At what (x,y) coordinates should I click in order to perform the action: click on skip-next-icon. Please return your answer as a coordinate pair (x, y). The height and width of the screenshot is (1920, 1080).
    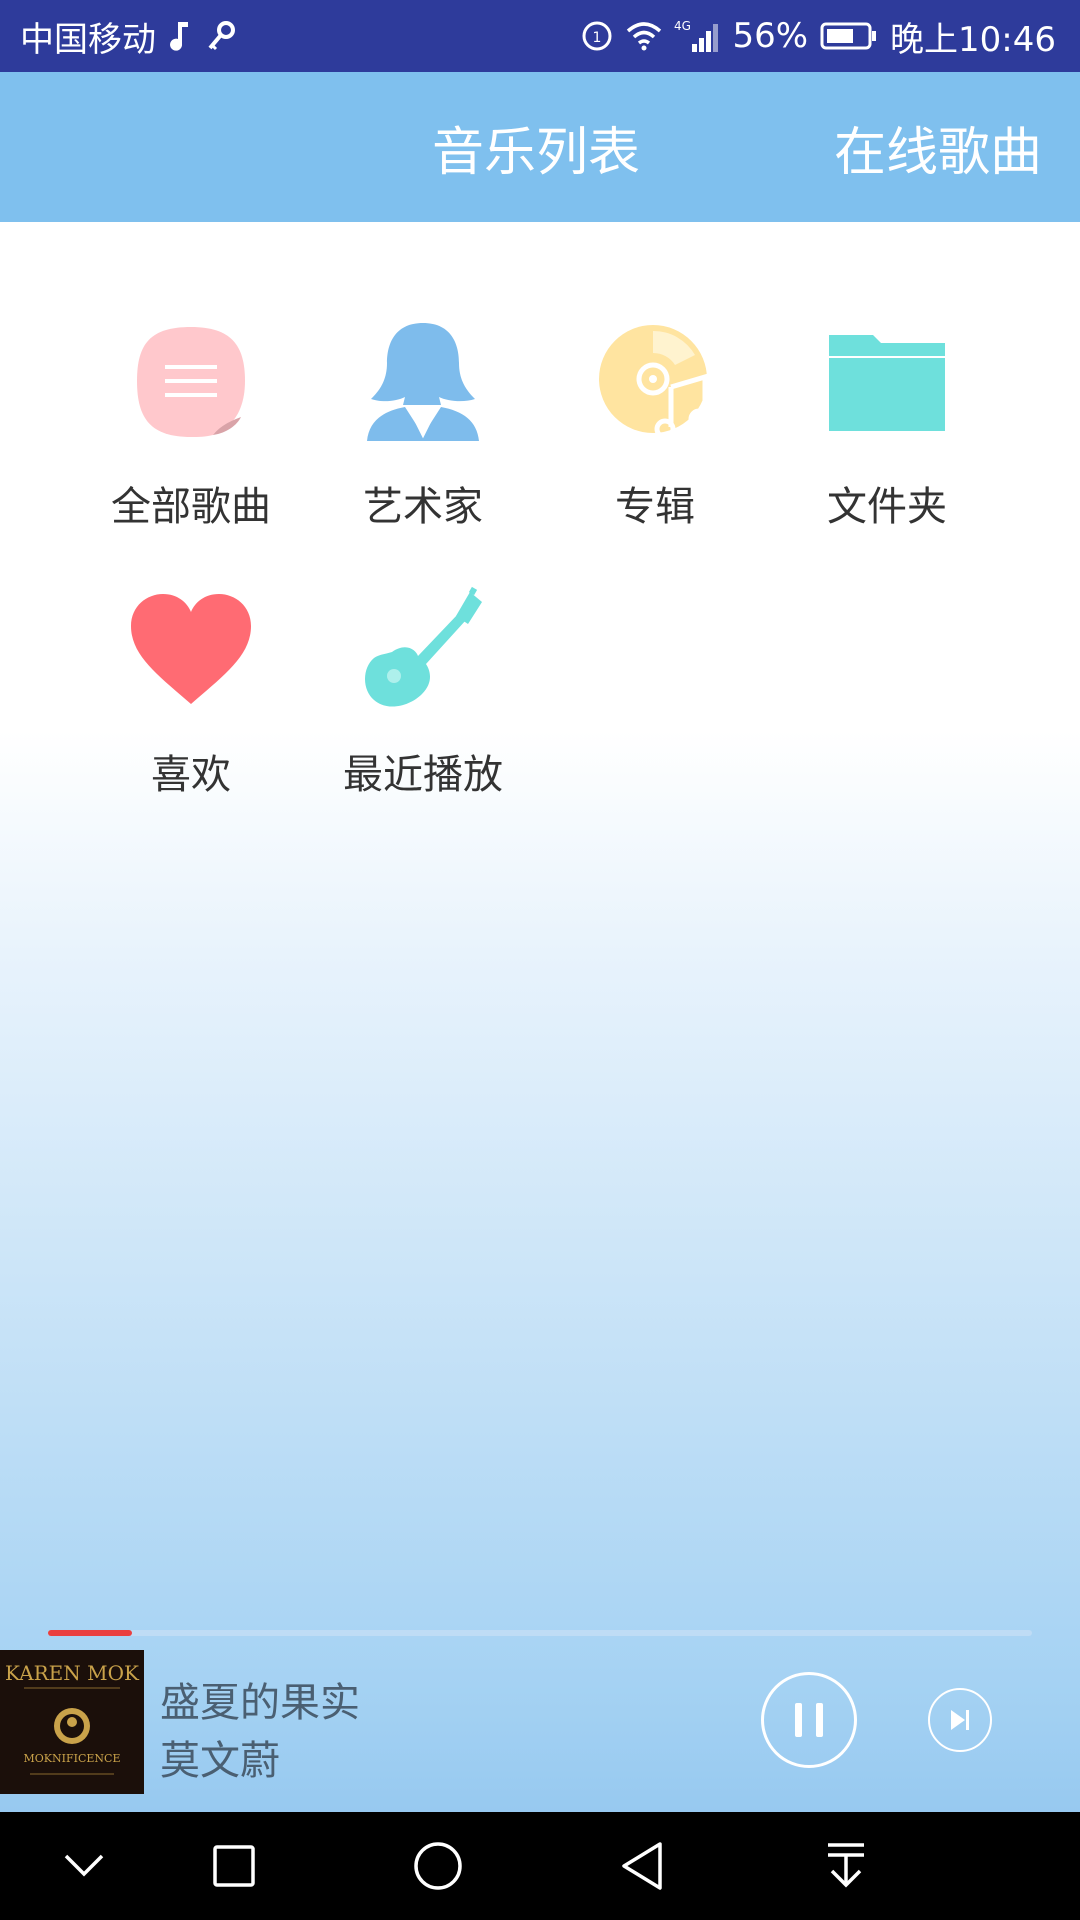
    Looking at the image, I should click on (960, 1720).